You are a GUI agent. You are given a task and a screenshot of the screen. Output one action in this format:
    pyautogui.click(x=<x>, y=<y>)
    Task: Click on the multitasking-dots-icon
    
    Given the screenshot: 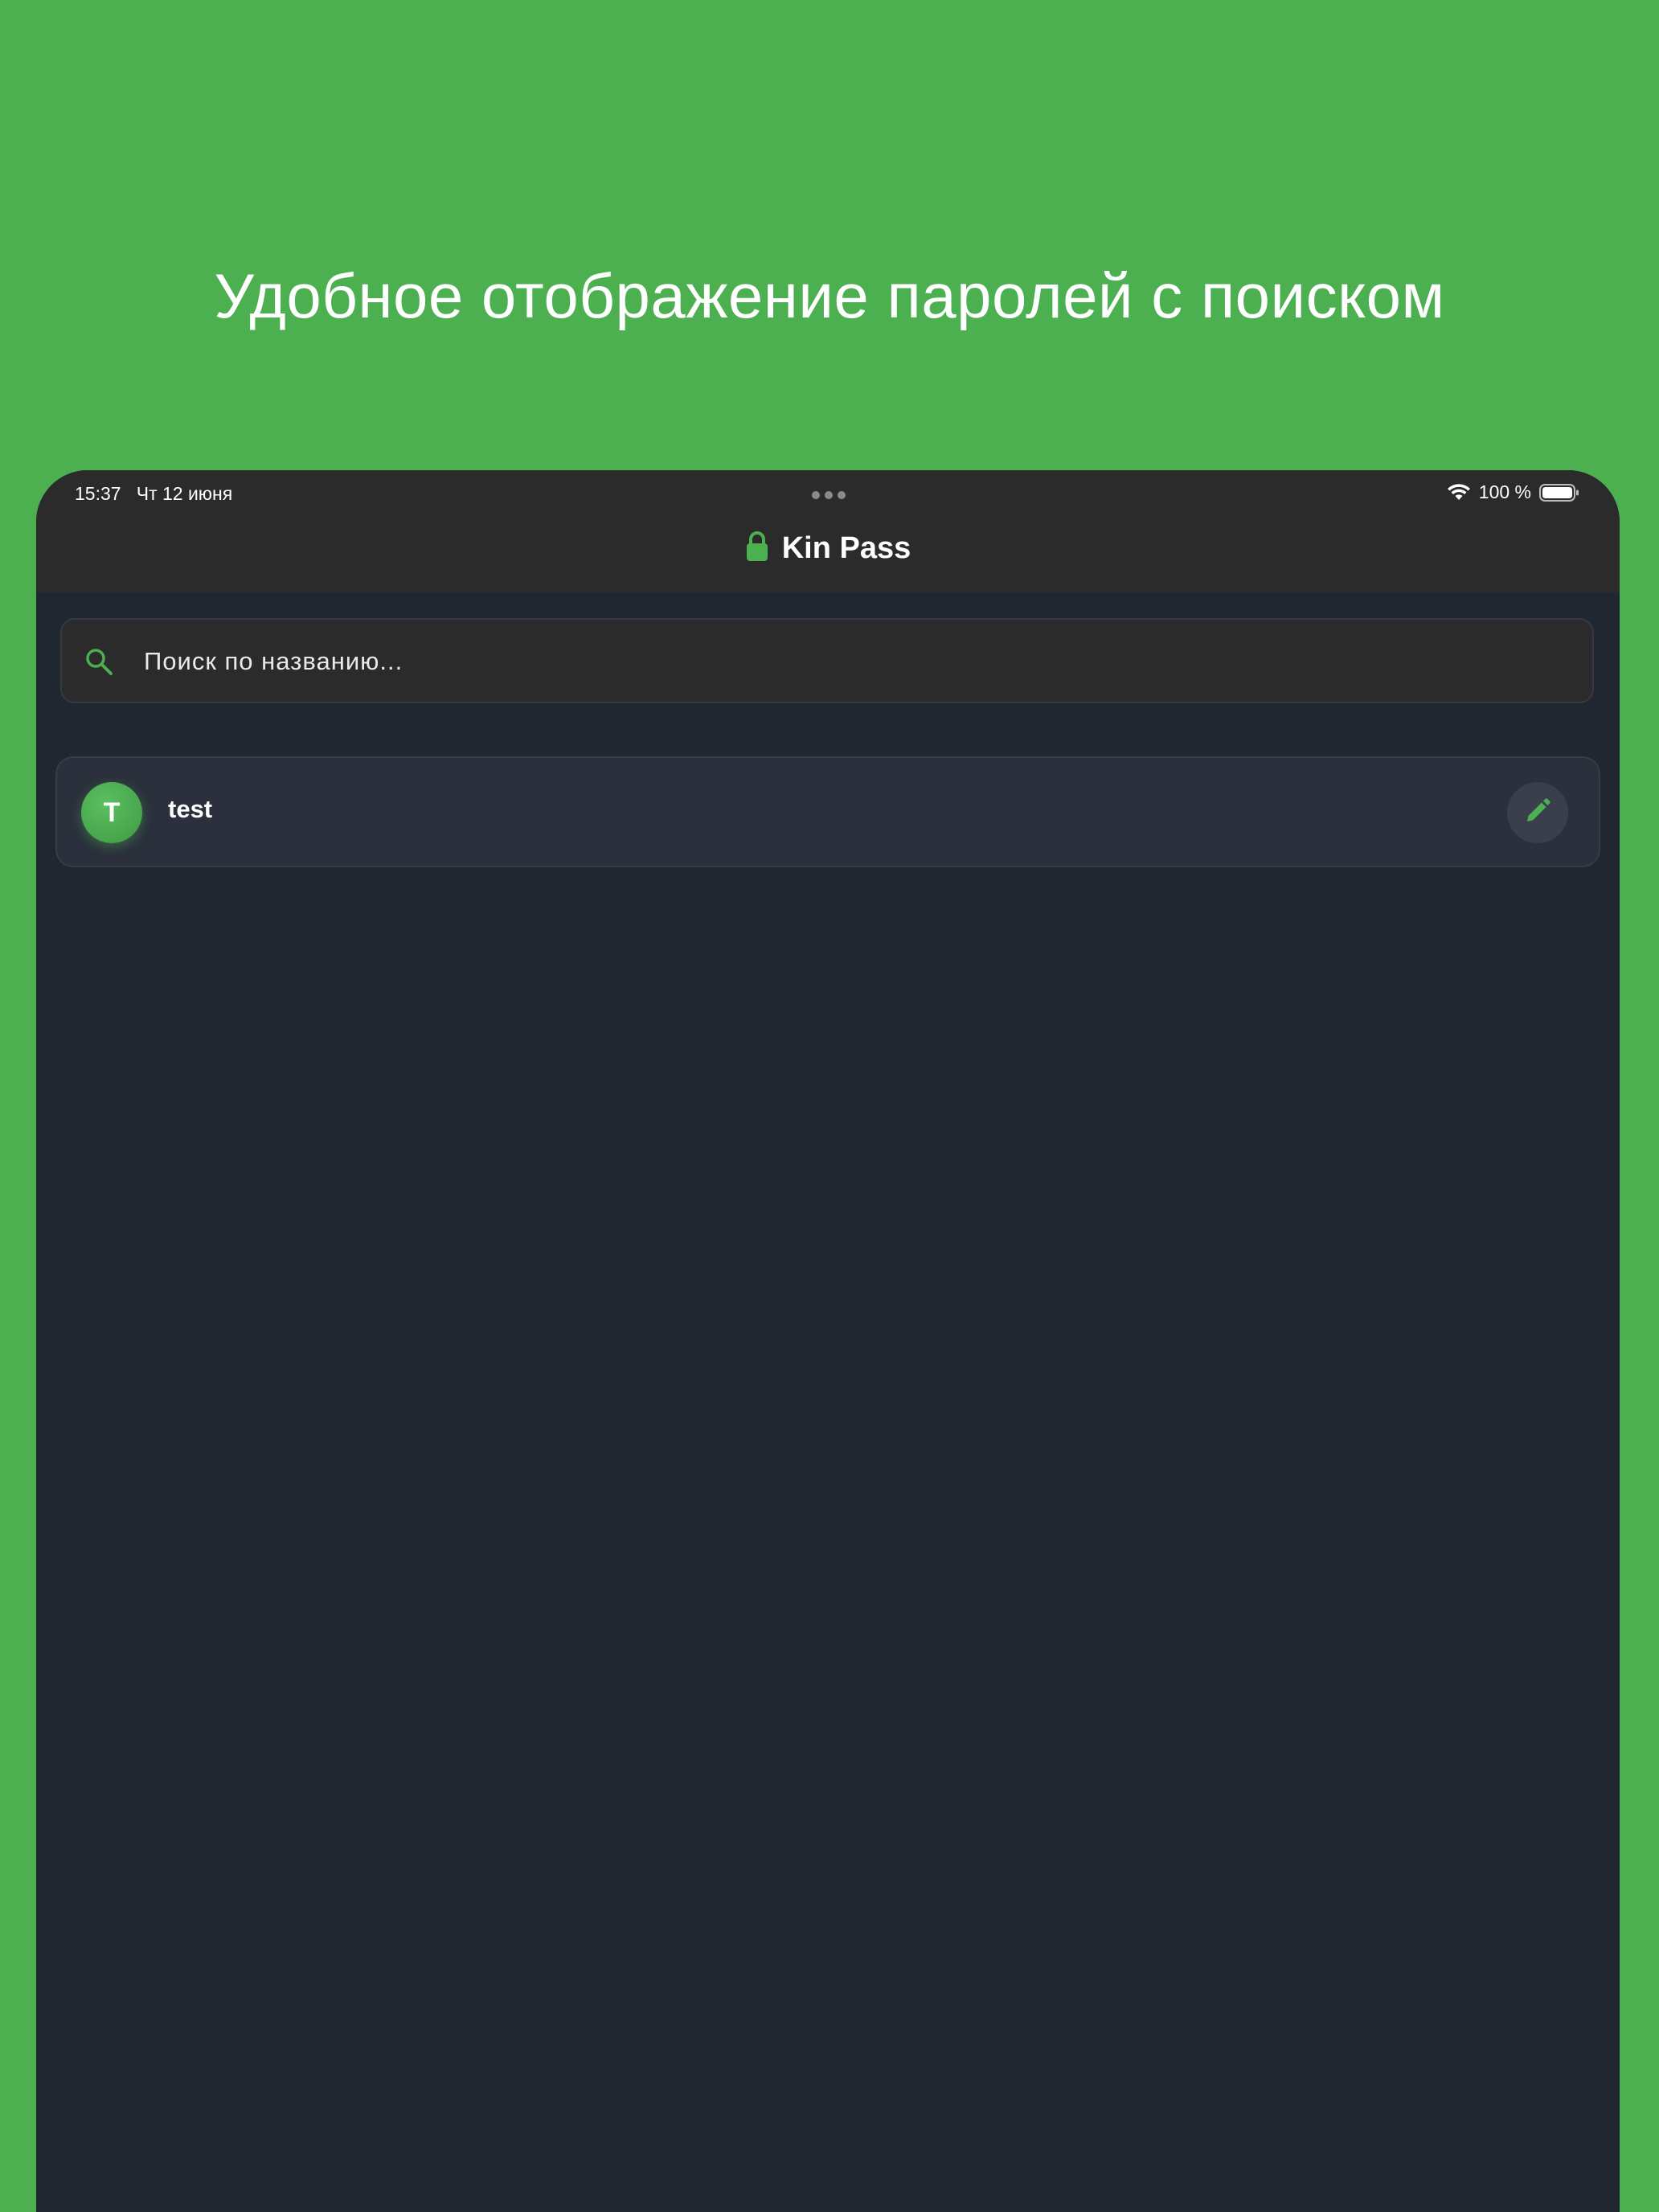 What is the action you would take?
    pyautogui.click(x=829, y=495)
    